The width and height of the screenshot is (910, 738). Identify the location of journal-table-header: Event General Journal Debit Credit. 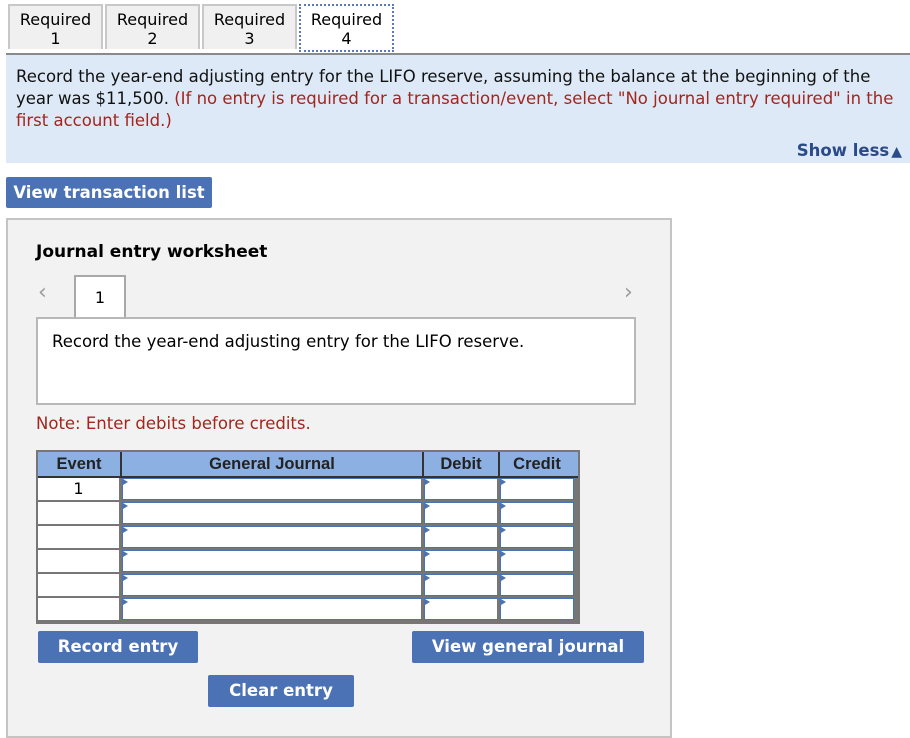
(308, 465).